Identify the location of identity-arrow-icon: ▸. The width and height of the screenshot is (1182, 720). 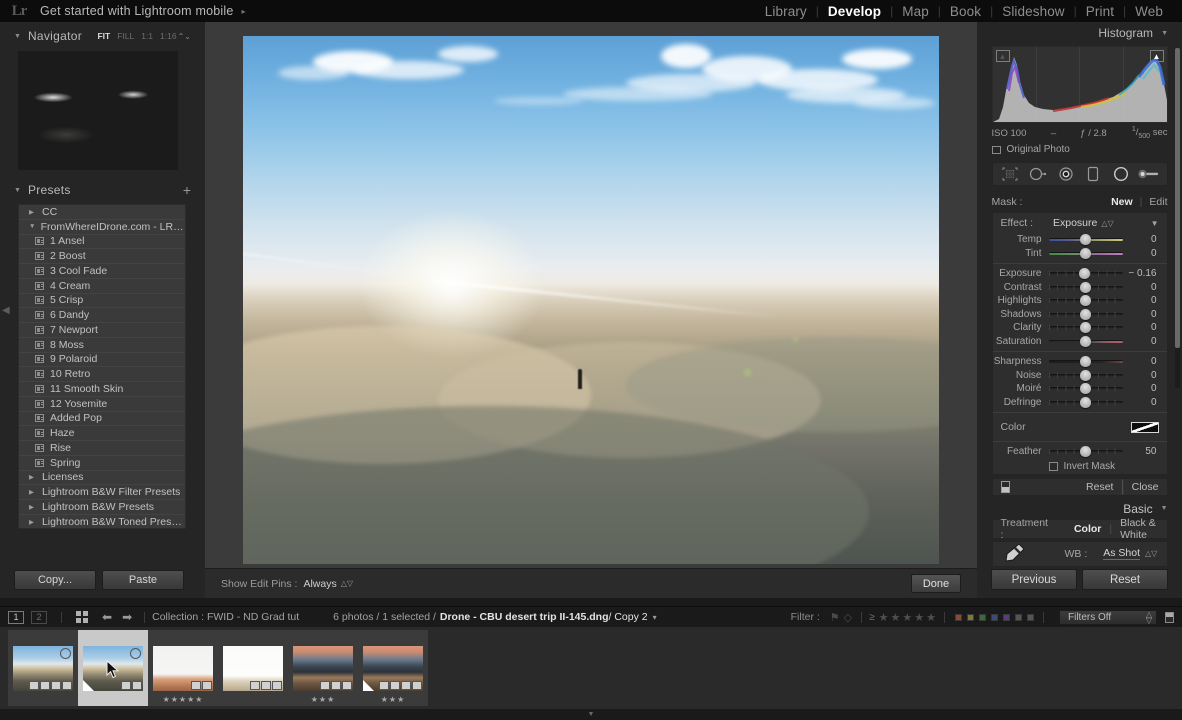
(244, 11).